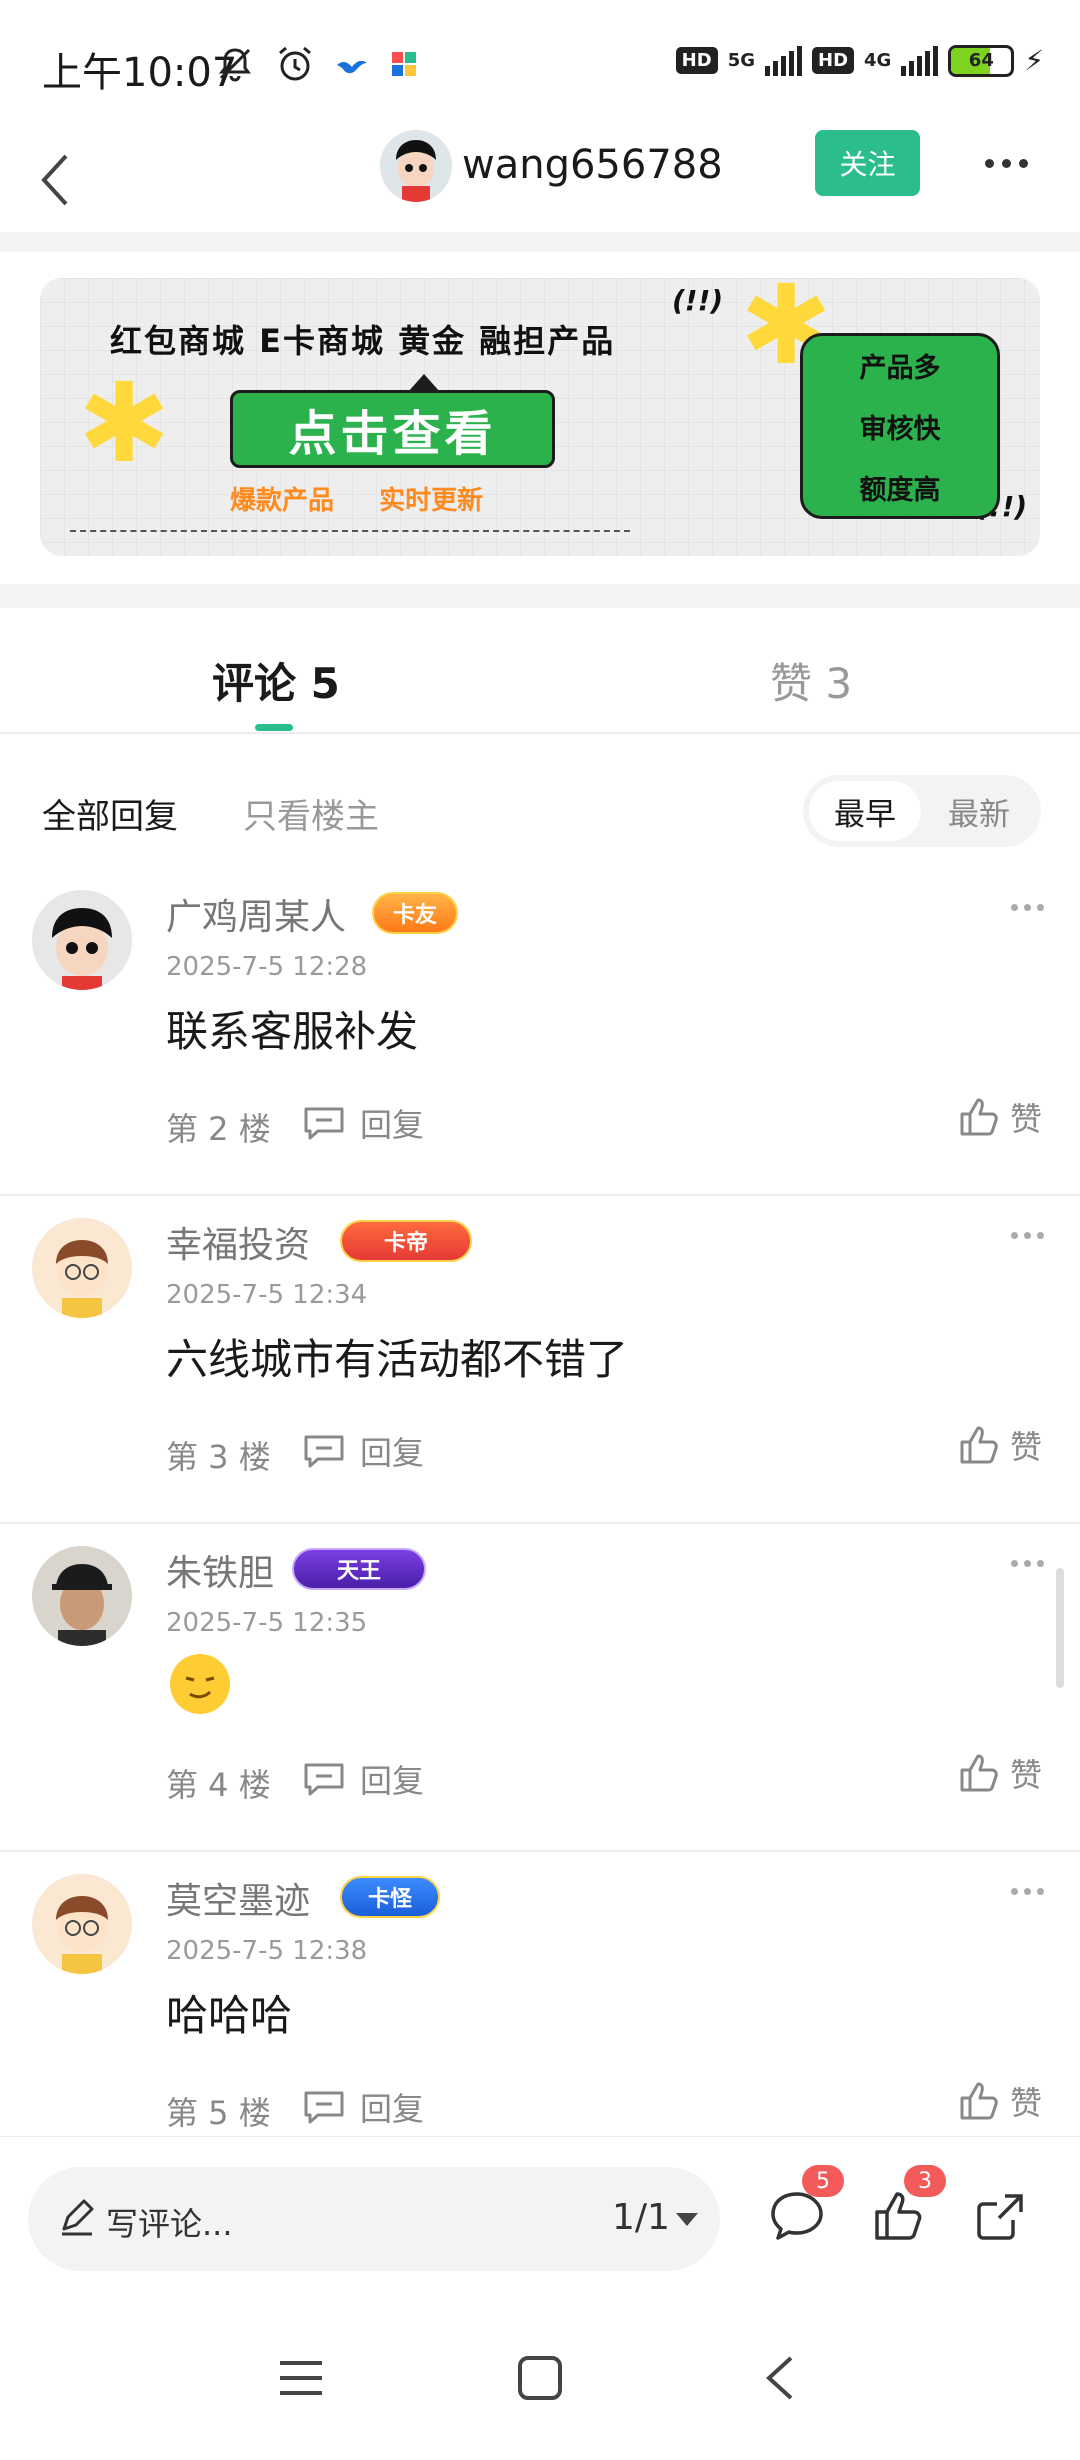 Image resolution: width=1080 pixels, height=2460 pixels. Describe the element at coordinates (783, 60) in the screenshot. I see `signal-bars-1-icon` at that location.